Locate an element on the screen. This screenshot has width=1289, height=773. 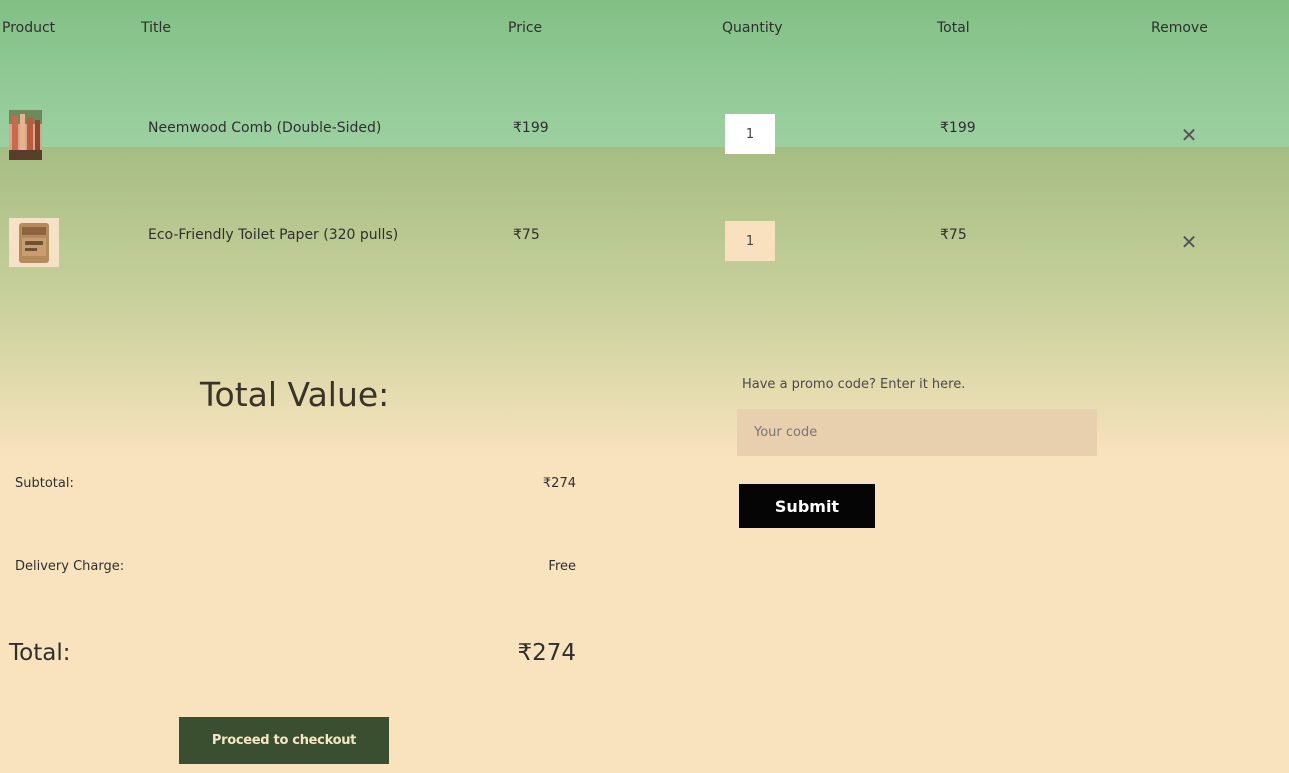
product-price: ₹75 is located at coordinates (526, 235).